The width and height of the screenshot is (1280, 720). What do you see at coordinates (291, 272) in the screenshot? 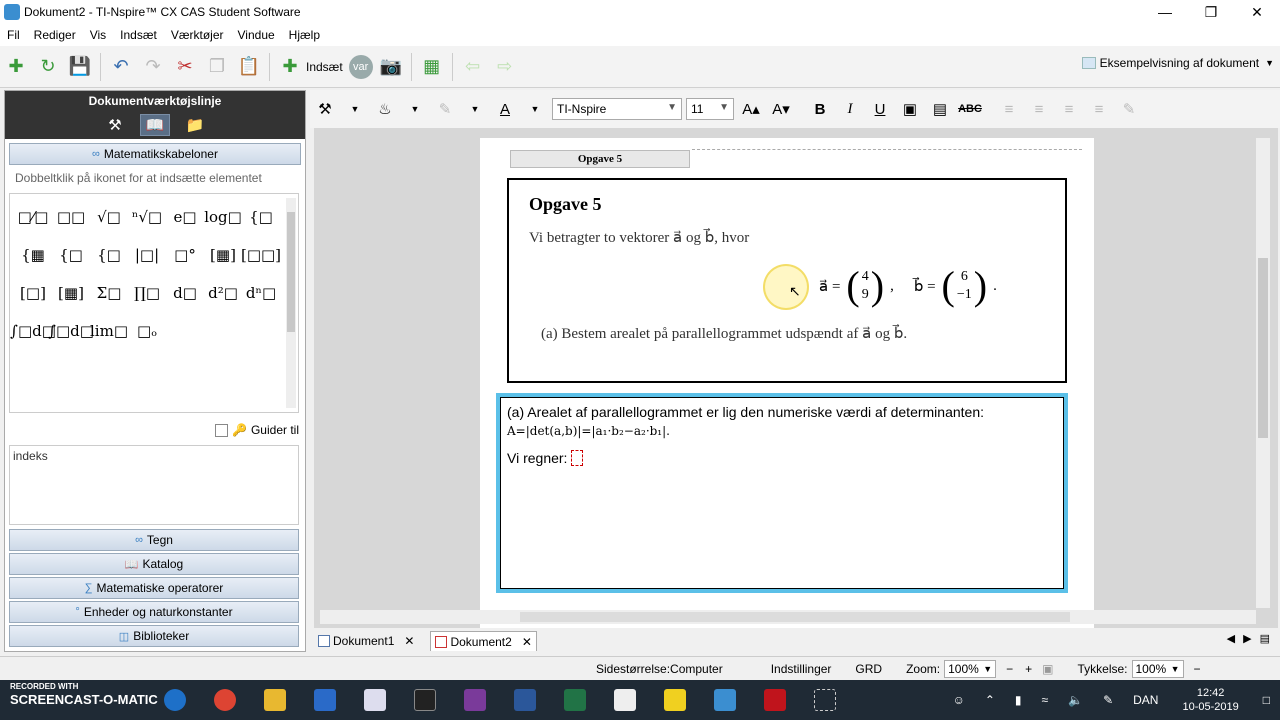
I see `templates-scroll-thumb` at bounding box center [291, 272].